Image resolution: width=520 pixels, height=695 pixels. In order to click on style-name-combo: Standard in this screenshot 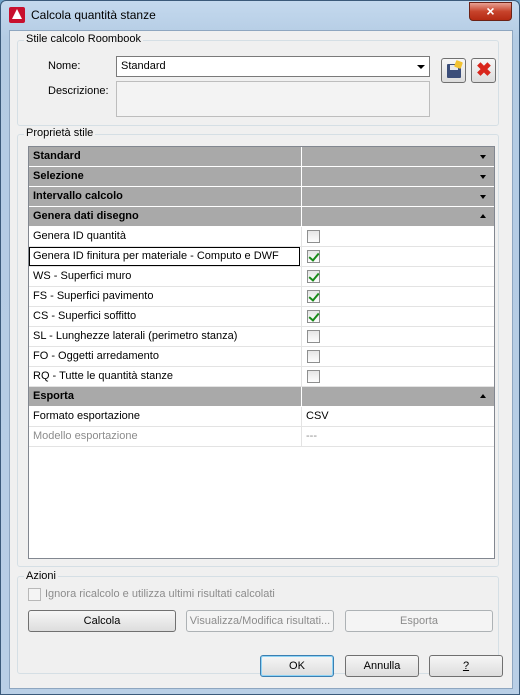, I will do `click(273, 66)`.